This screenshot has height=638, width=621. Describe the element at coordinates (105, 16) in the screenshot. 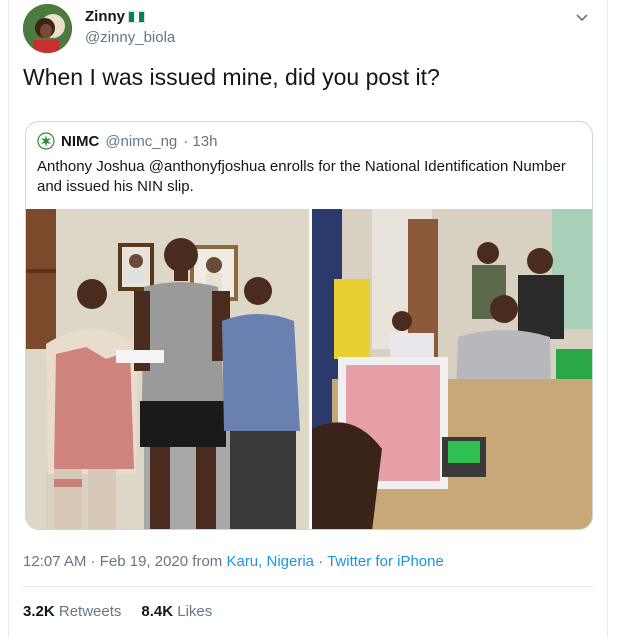

I see `display-name: Zinny` at that location.